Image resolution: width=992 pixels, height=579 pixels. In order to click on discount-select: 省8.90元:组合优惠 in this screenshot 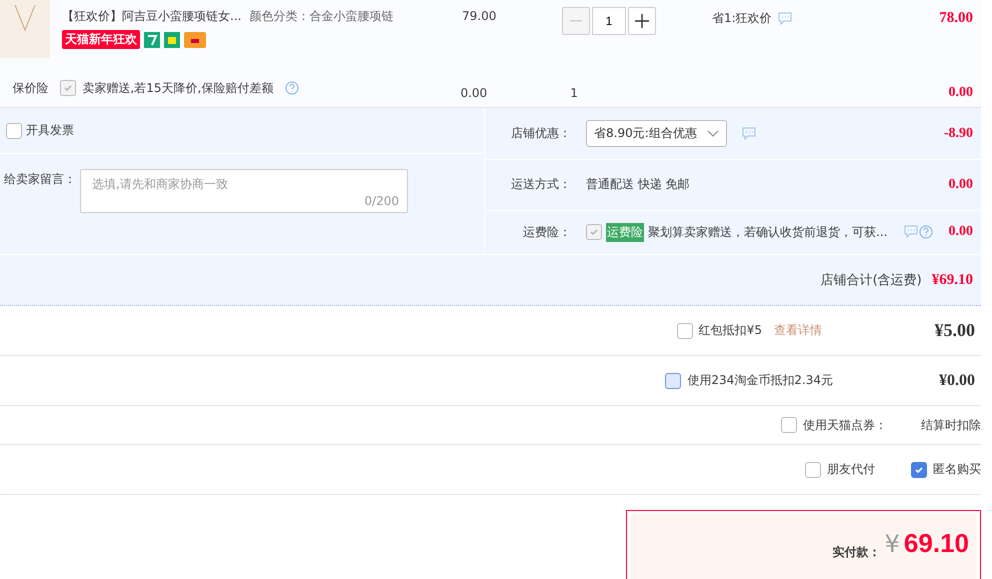, I will do `click(656, 134)`.